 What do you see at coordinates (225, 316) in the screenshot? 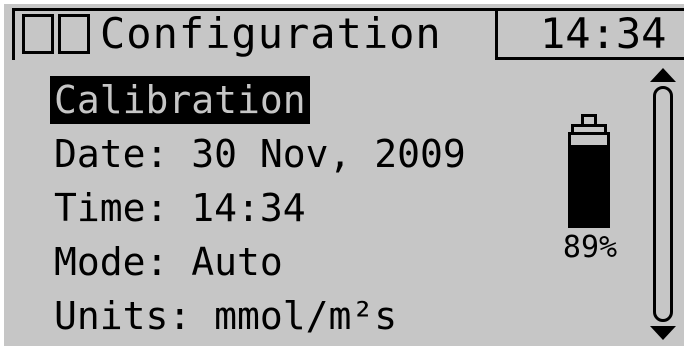
I see `menu-item-units: Units: mmol/m²s` at bounding box center [225, 316].